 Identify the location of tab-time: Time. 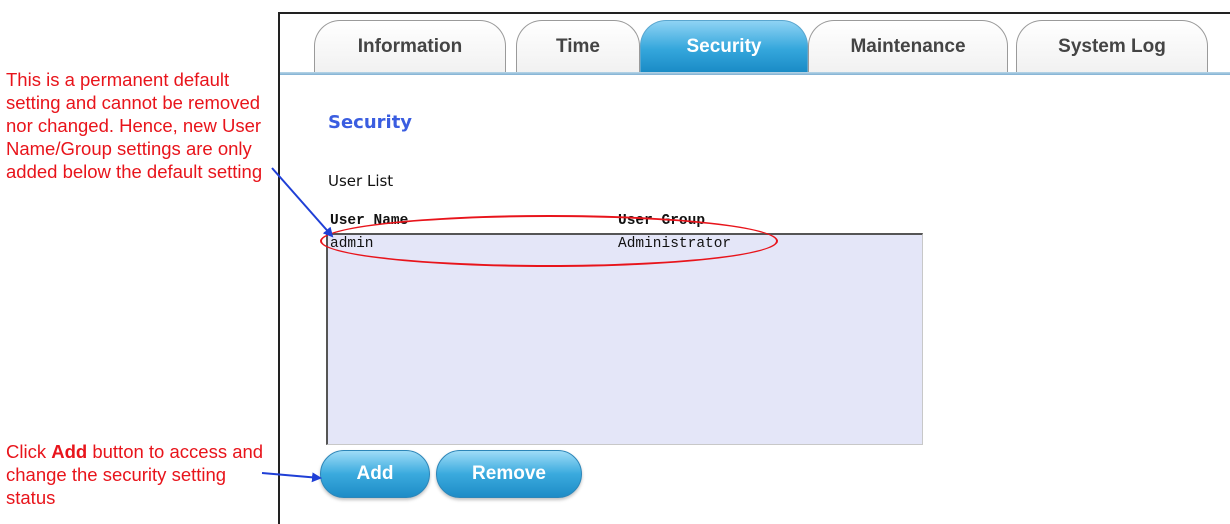
(578, 46).